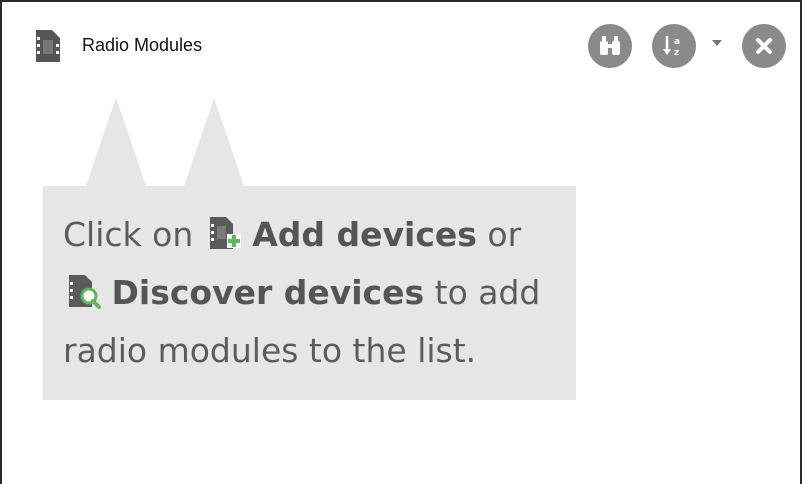 The width and height of the screenshot is (802, 484). I want to click on add-device-icon, so click(225, 233).